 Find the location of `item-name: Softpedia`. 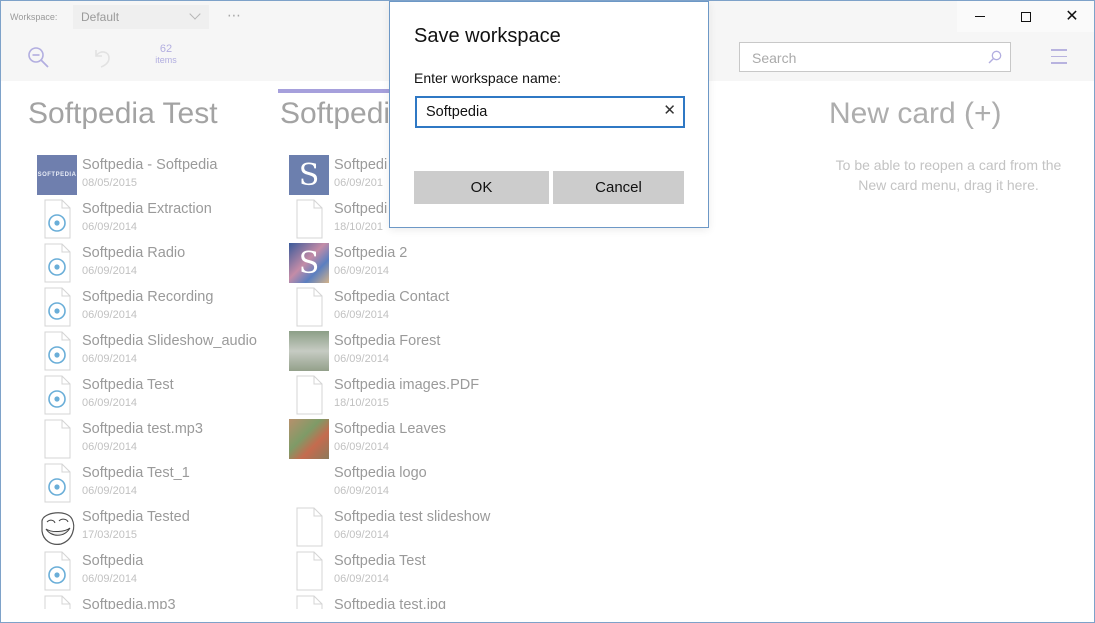

item-name: Softpedia is located at coordinates (113, 561).